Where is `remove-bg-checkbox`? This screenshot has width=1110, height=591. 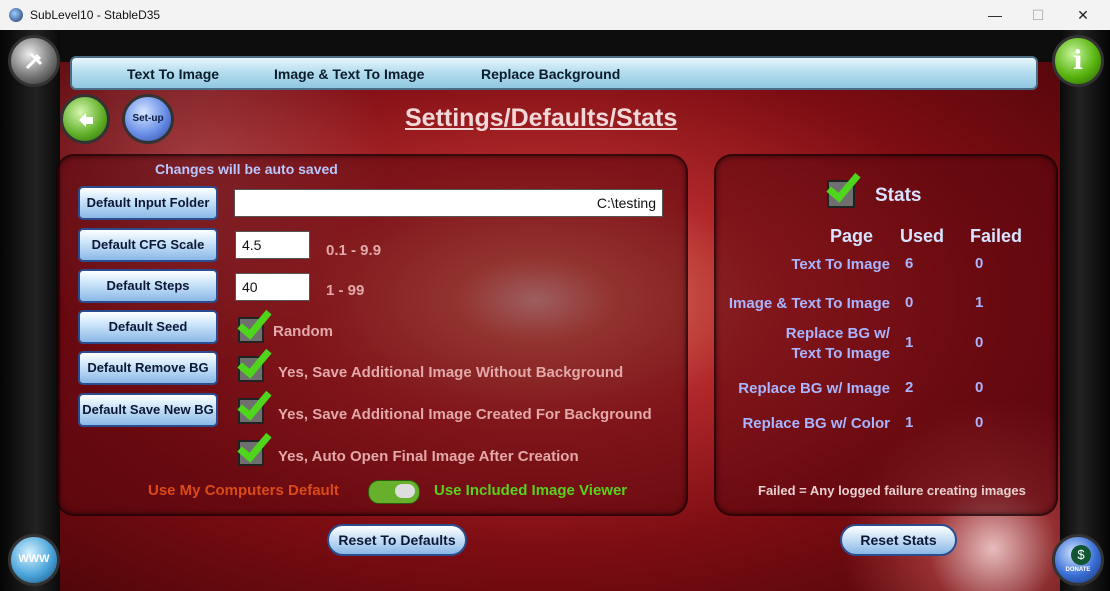
remove-bg-checkbox is located at coordinates (251, 369).